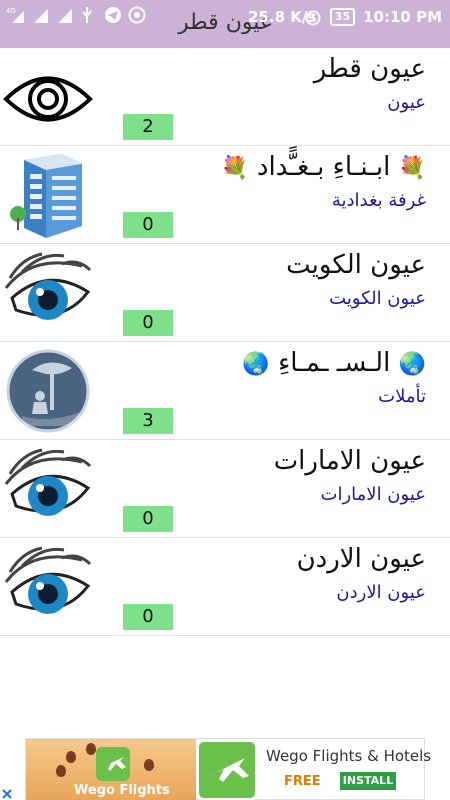 Image resolution: width=450 pixels, height=800 pixels. I want to click on airplane-icon, so click(113, 764).